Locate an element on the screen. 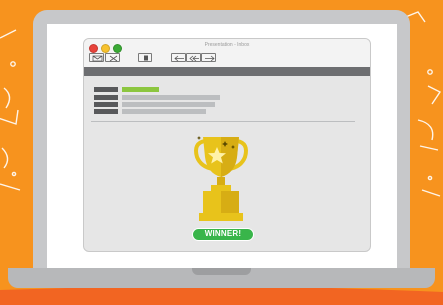 This screenshot has width=443, height=305. laptop-notch is located at coordinates (221, 271).